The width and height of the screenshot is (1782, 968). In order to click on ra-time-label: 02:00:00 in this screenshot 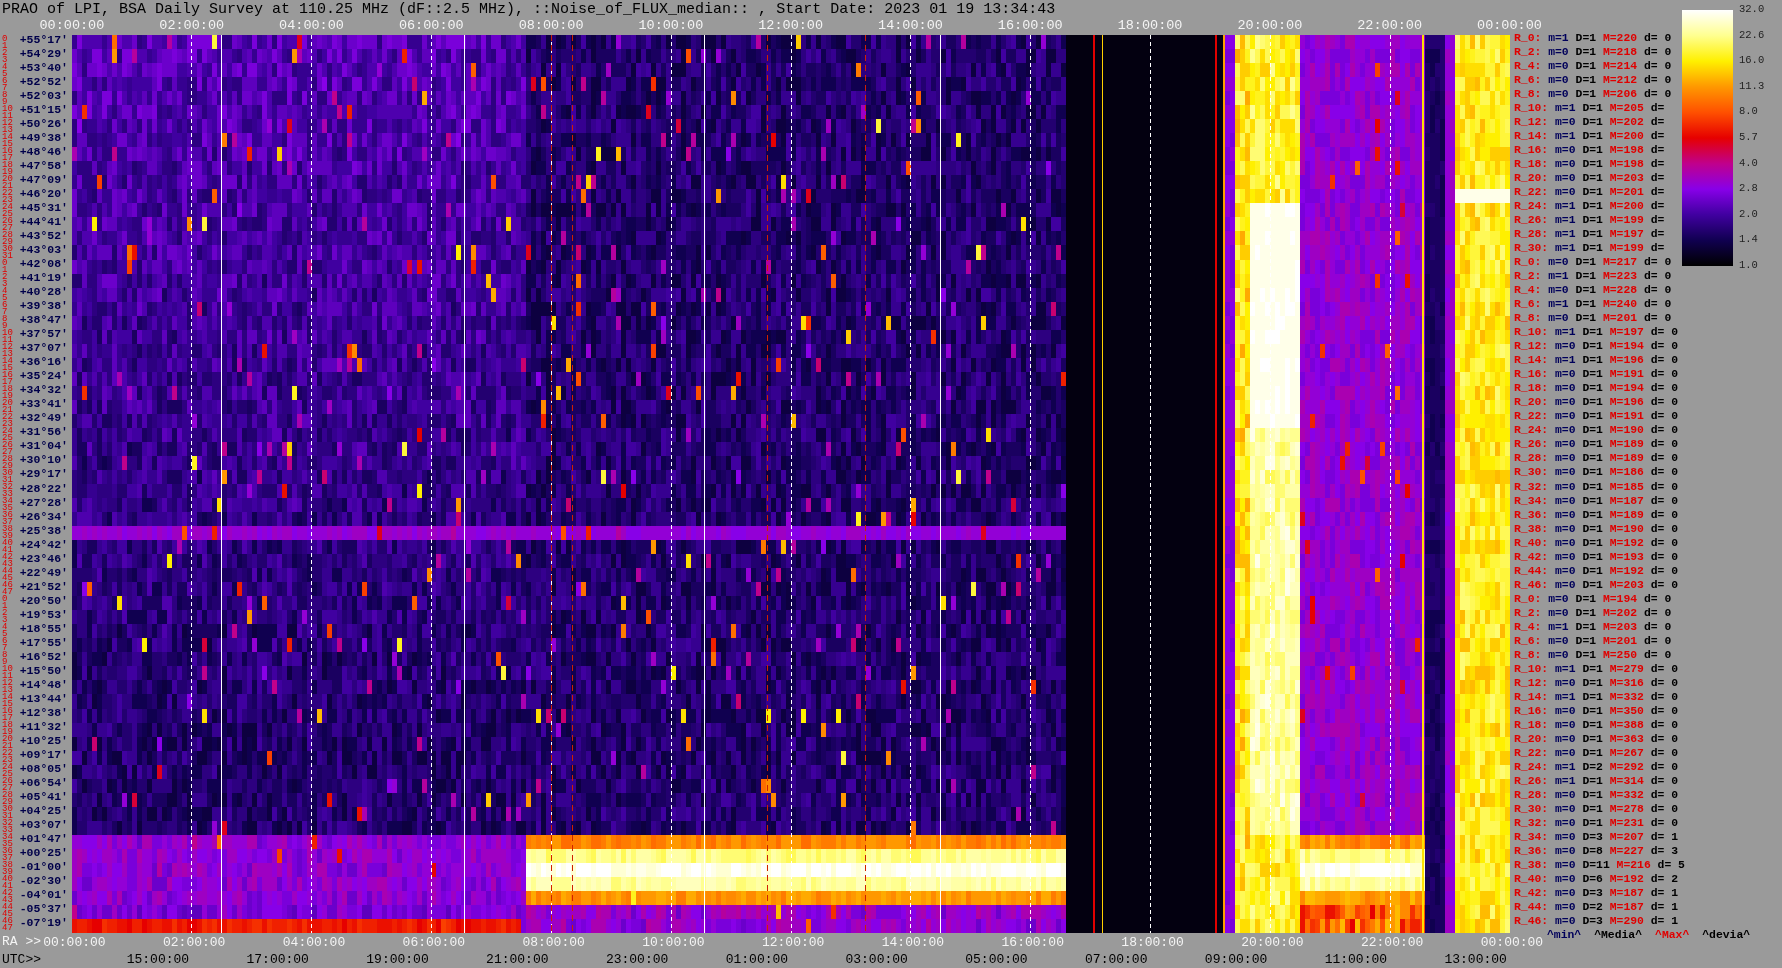, I will do `click(194, 942)`.